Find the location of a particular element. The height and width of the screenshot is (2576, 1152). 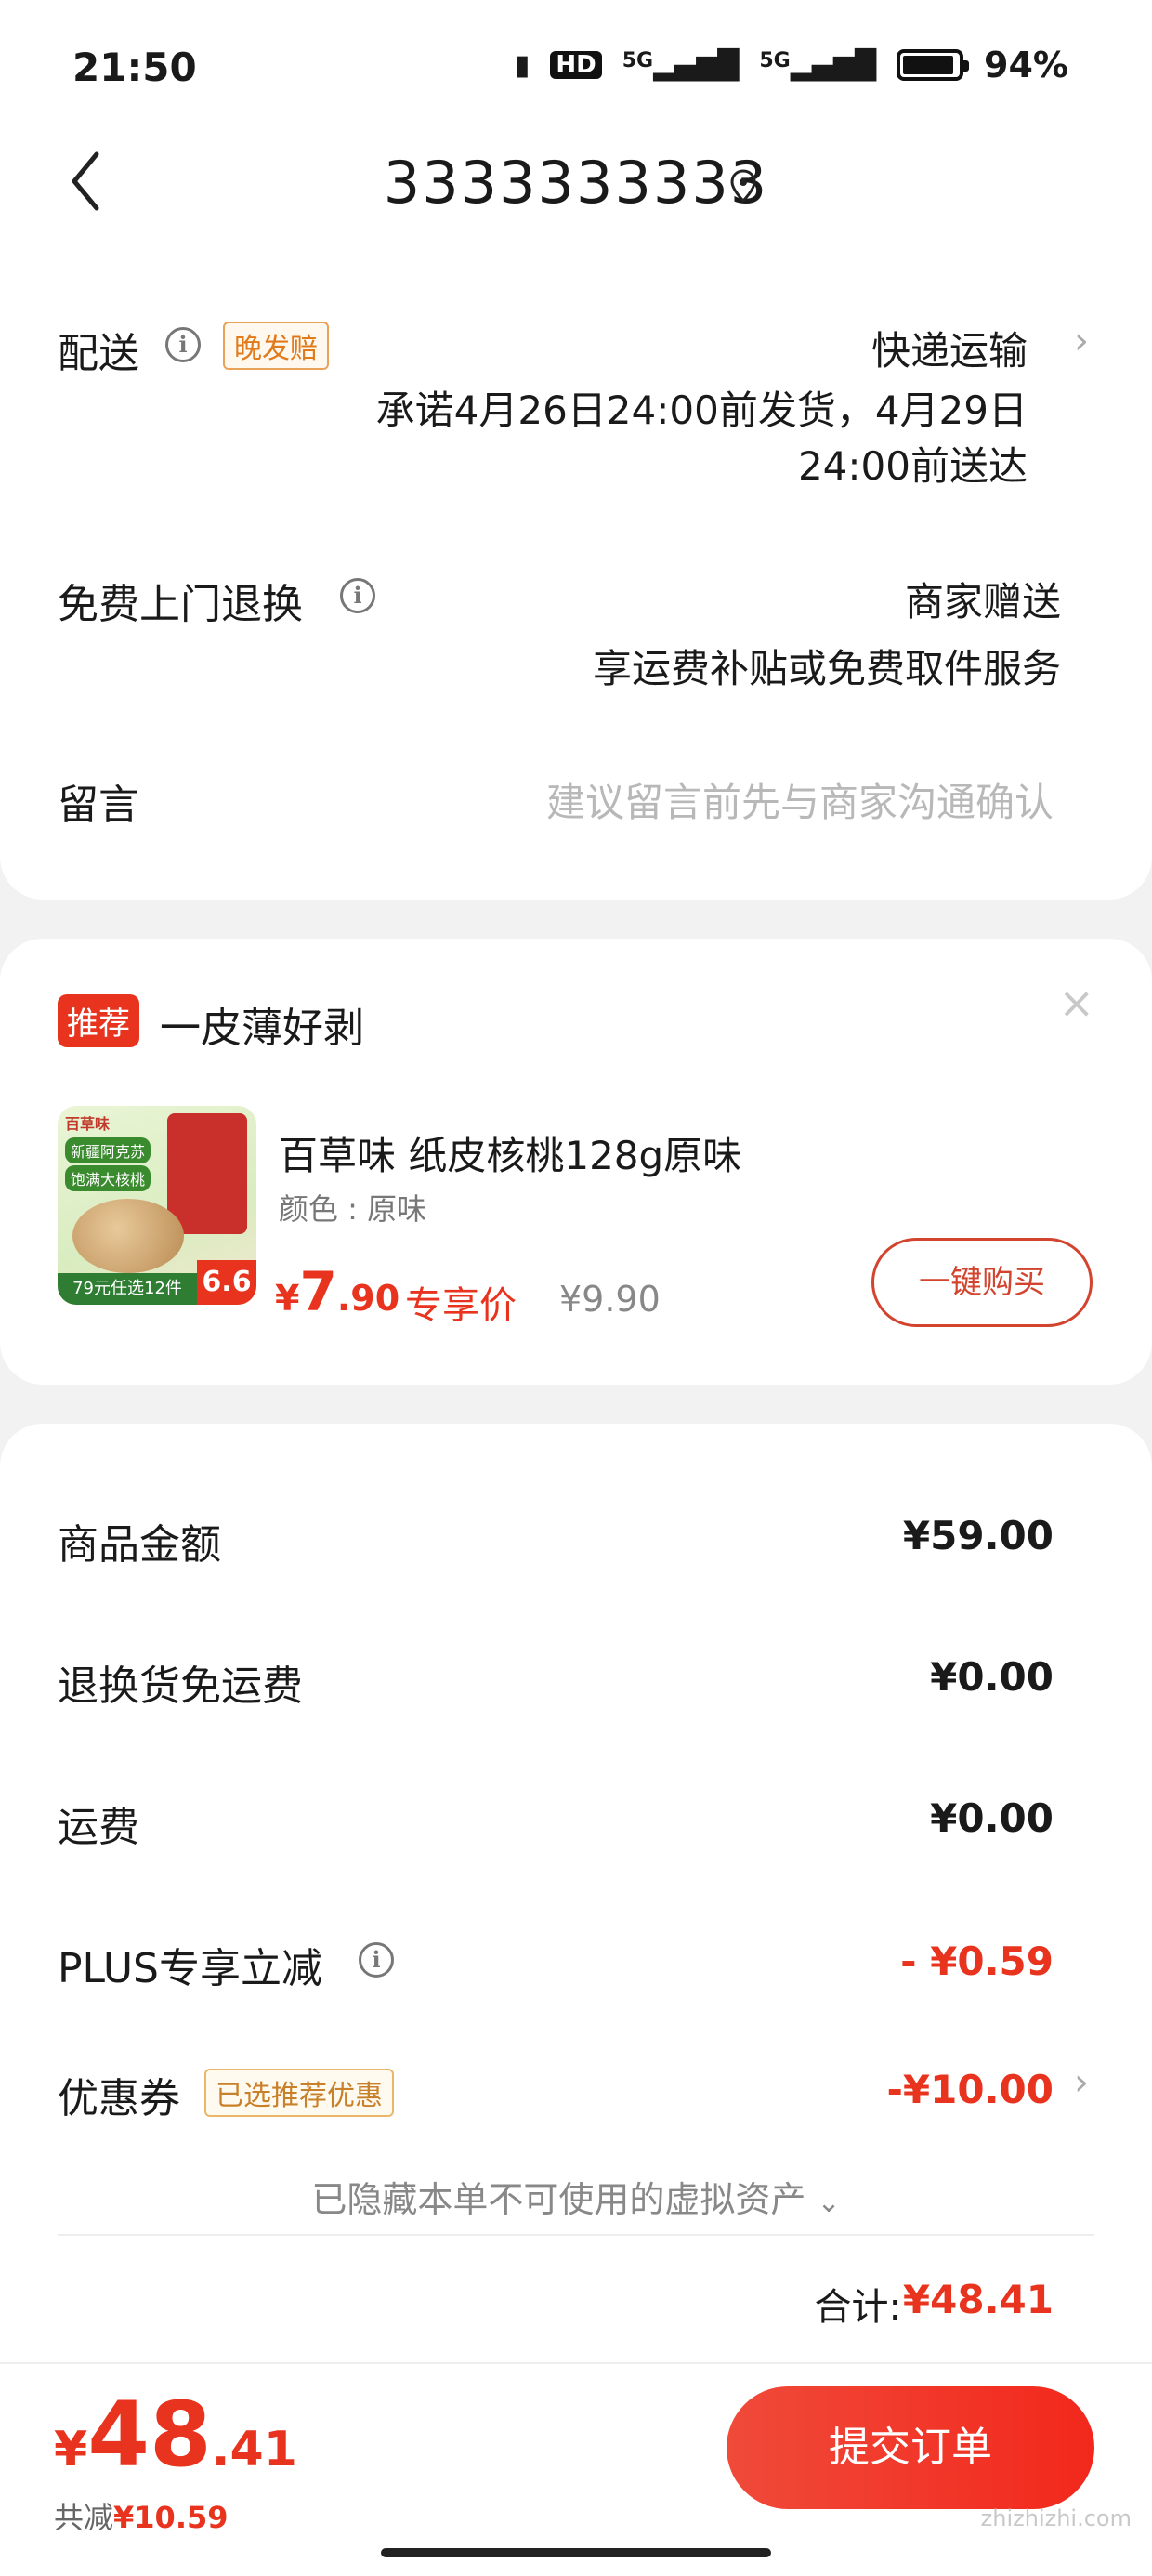

total-saved: 共减¥10.59 is located at coordinates (141, 2517).